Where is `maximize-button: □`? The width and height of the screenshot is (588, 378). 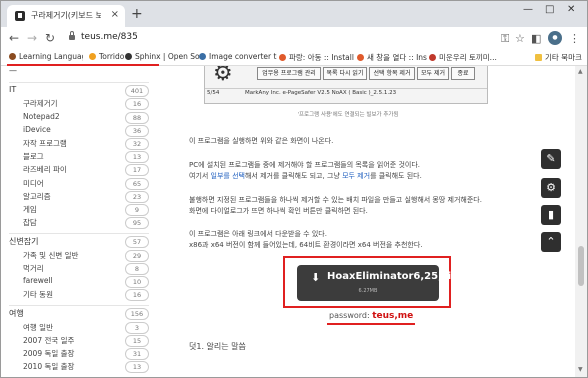 maximize-button: □ is located at coordinates (549, 9).